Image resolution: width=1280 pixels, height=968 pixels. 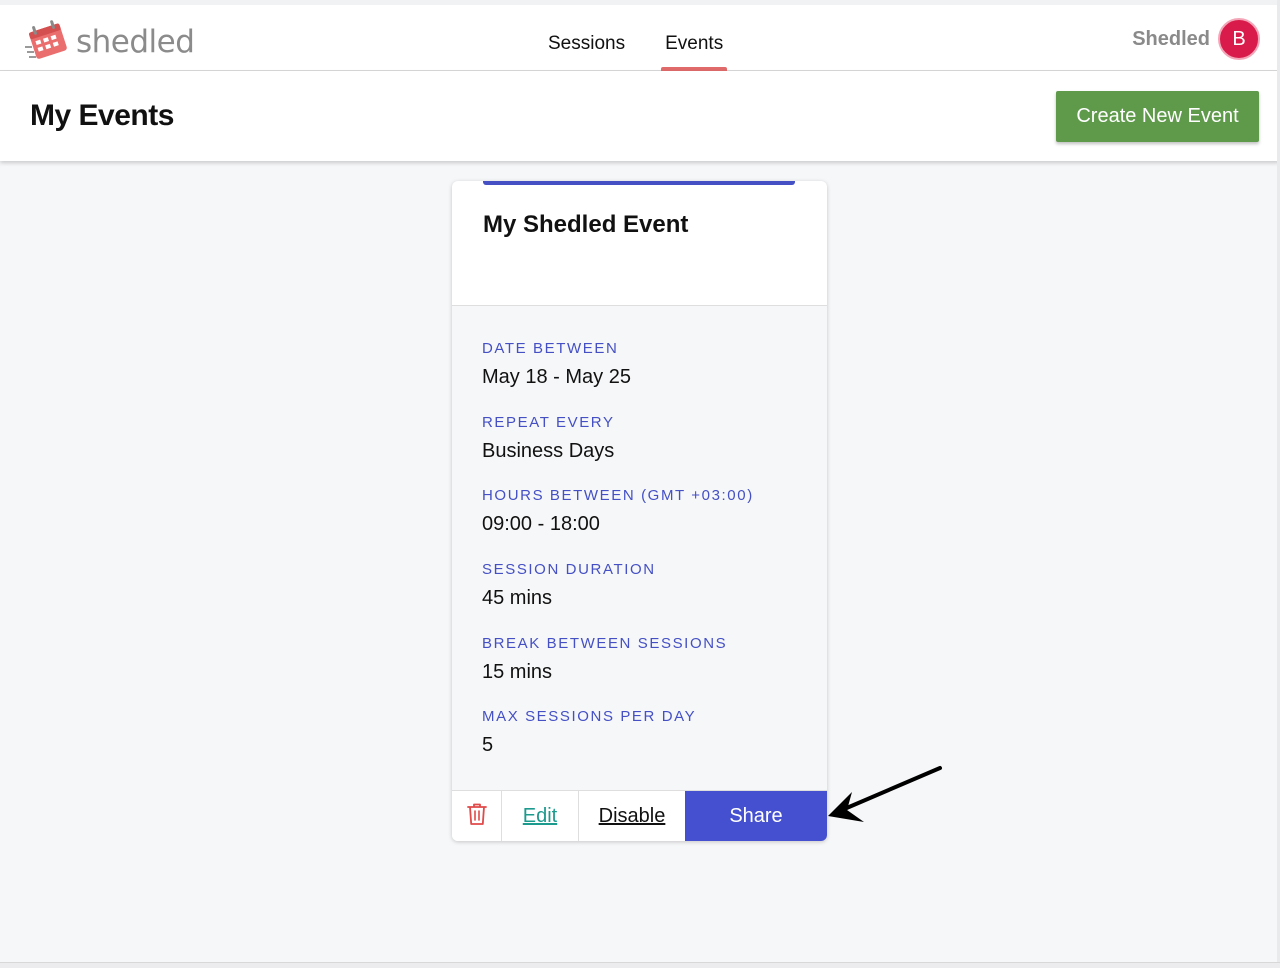 I want to click on share-button: Share, so click(x=756, y=816).